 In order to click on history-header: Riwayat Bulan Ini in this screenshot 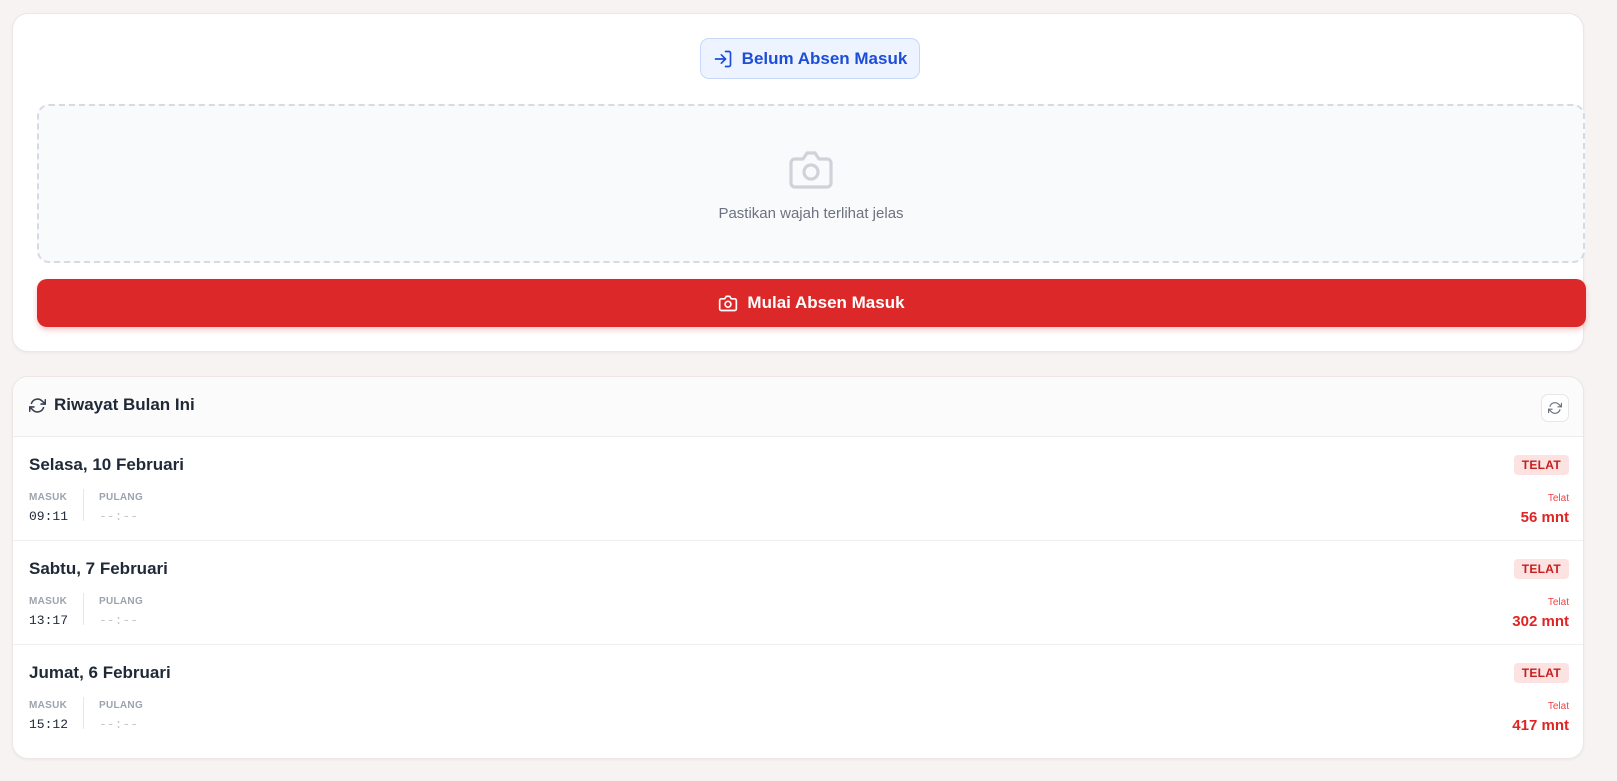, I will do `click(798, 407)`.